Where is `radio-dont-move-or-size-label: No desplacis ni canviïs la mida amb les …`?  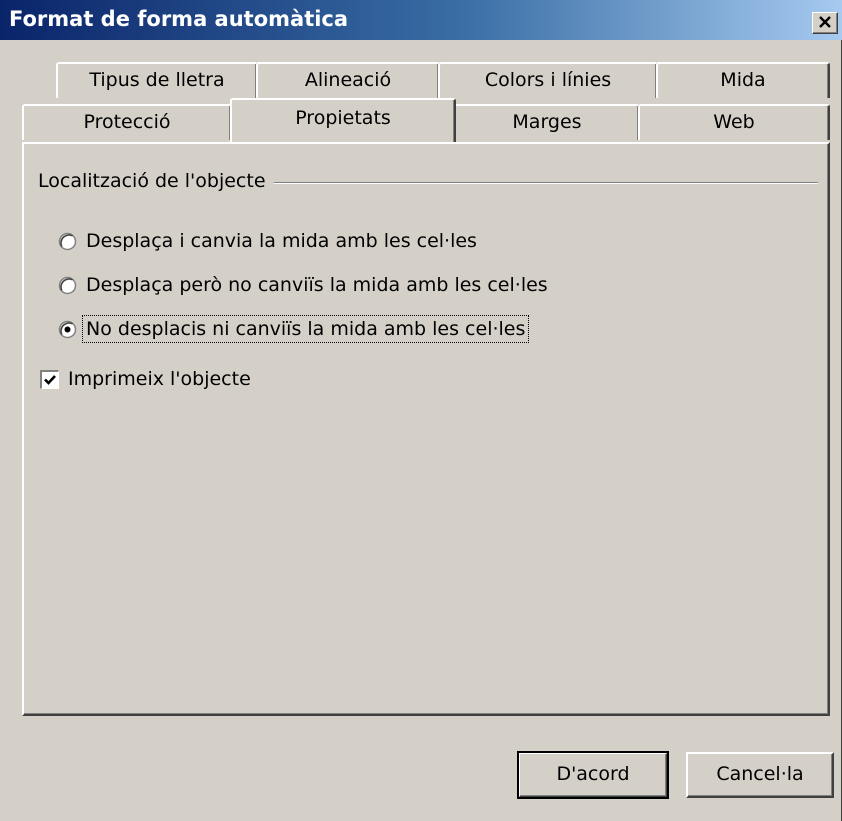
radio-dont-move-or-size-label: No desplacis ni canviïs la mida amb les … is located at coordinates (305, 329).